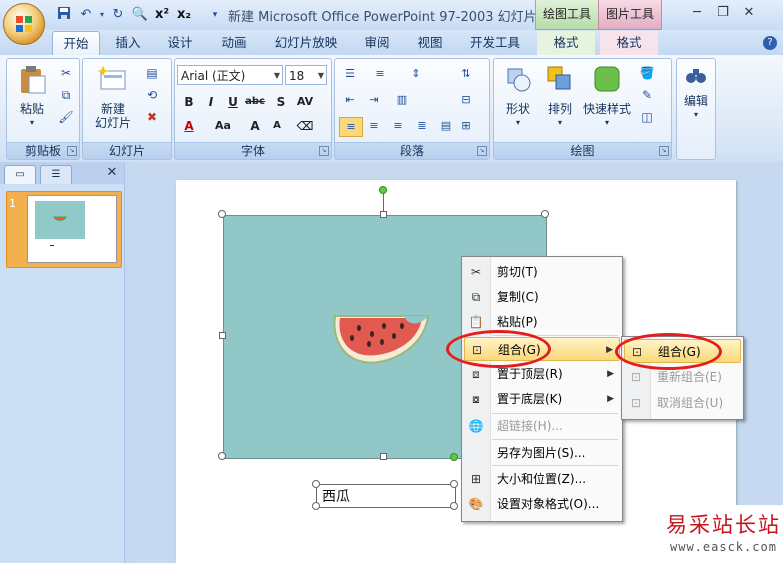 The width and height of the screenshot is (783, 563). Describe the element at coordinates (32, 123) in the screenshot. I see `paste-dropdown-icon: ▾` at that location.